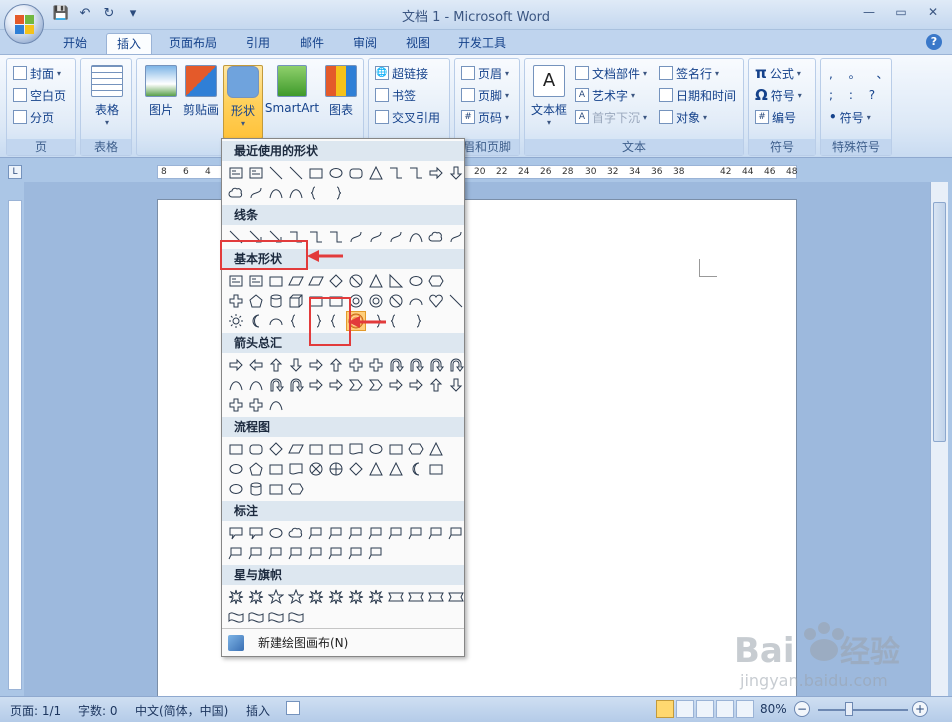  What do you see at coordinates (161, 102) in the screenshot?
I see `picture-button: 图片` at bounding box center [161, 102].